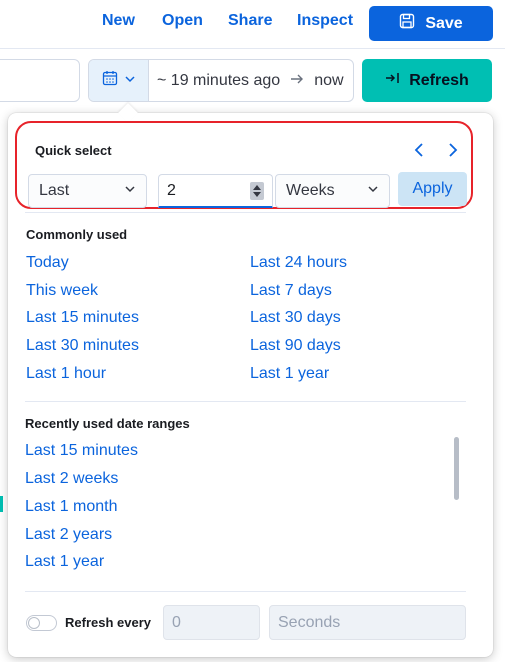  Describe the element at coordinates (171, 190) in the screenshot. I see `quantity-value: 2` at that location.